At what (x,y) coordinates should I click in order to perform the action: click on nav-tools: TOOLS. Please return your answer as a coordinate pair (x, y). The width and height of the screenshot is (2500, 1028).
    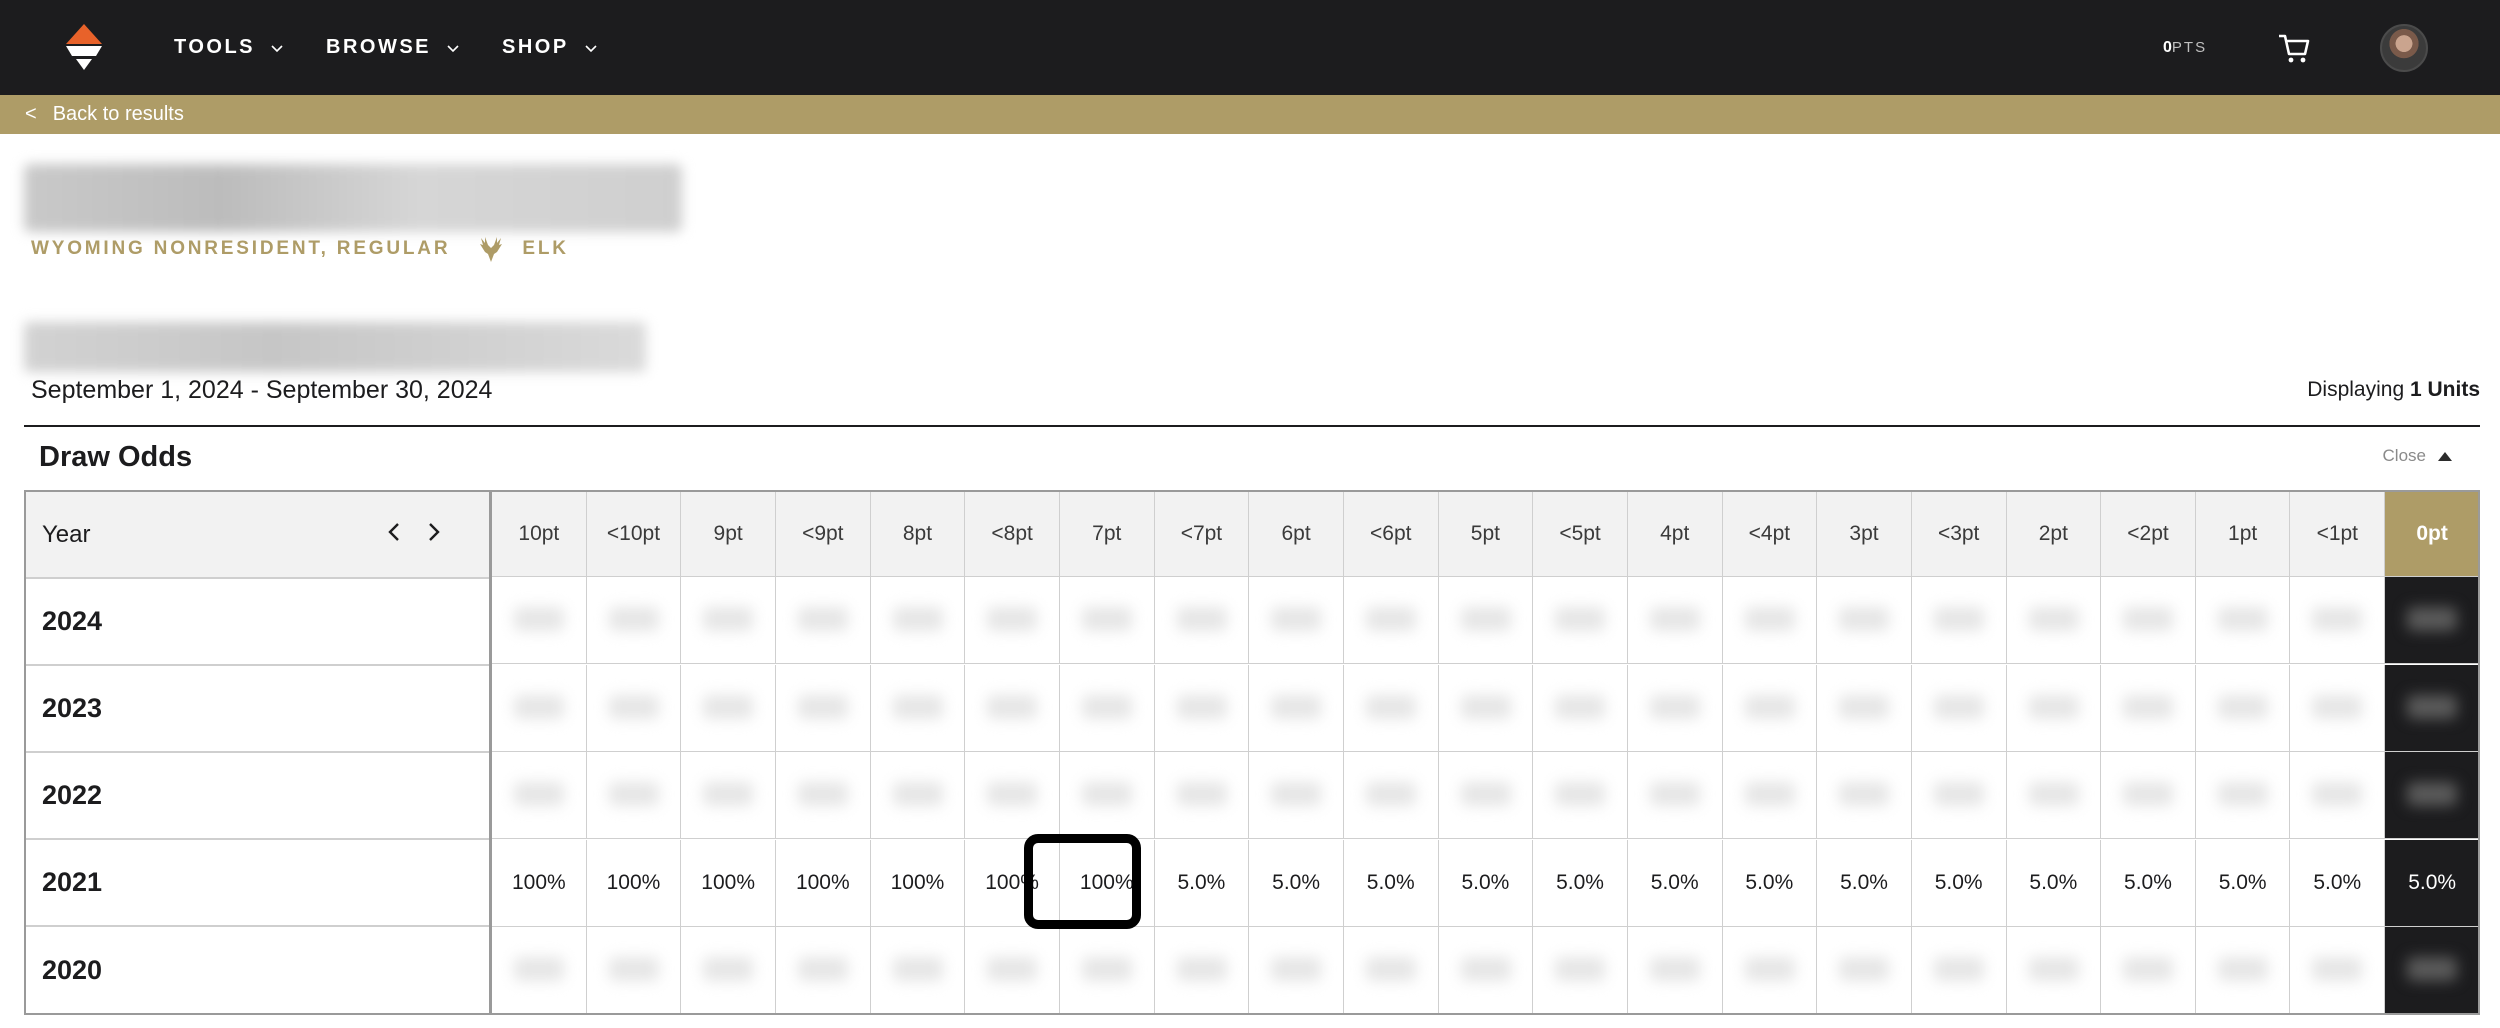
    Looking at the image, I should click on (229, 47).